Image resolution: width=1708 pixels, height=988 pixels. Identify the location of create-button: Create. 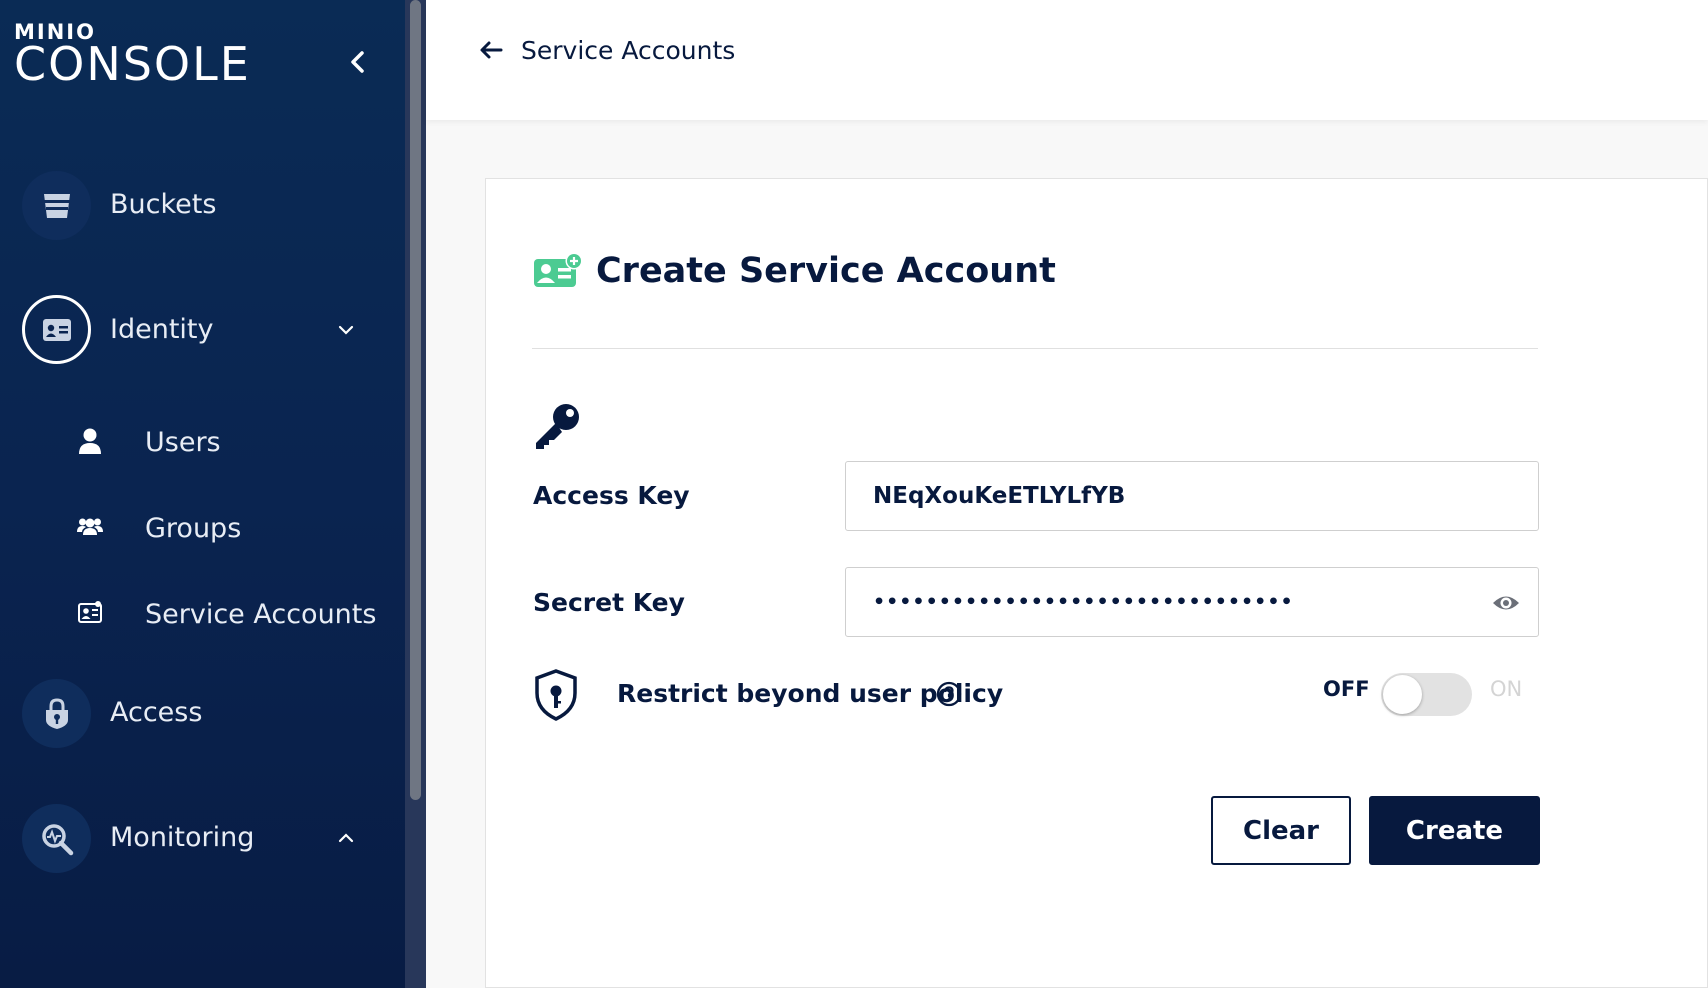
(1454, 830).